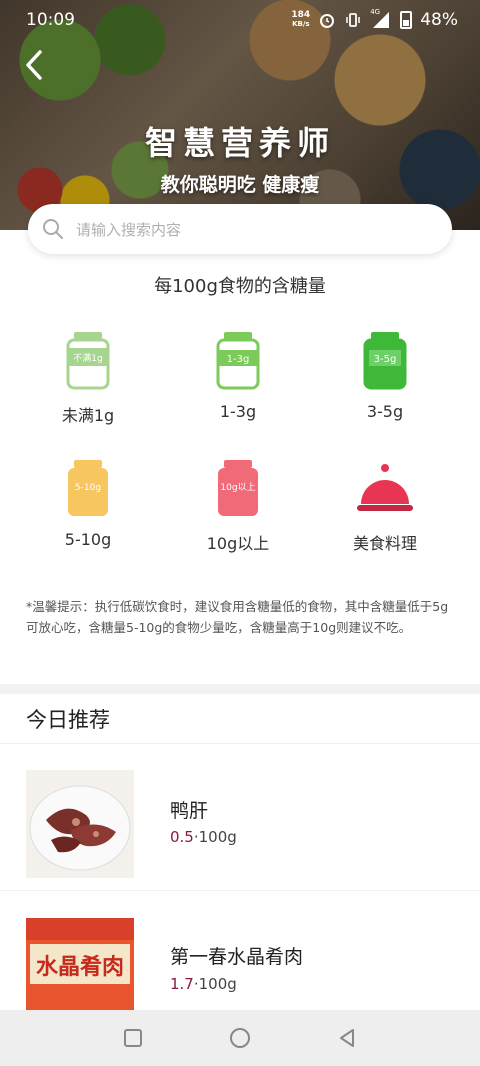 This screenshot has width=480, height=1066. I want to click on category-3-5g: 3-5g 3-5g, so click(385, 375).